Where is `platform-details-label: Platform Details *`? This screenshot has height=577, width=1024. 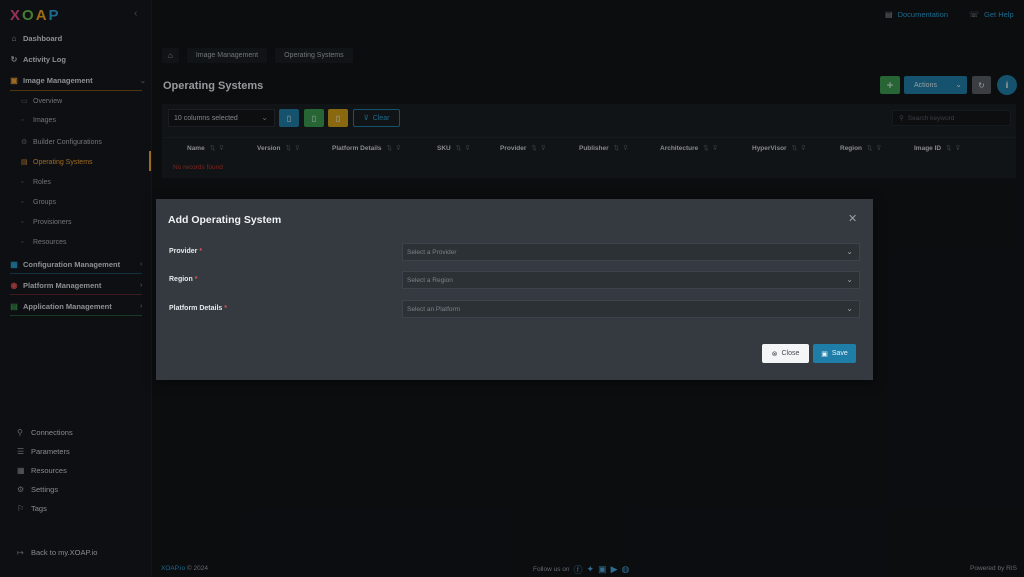
platform-details-label: Platform Details * is located at coordinates (198, 308).